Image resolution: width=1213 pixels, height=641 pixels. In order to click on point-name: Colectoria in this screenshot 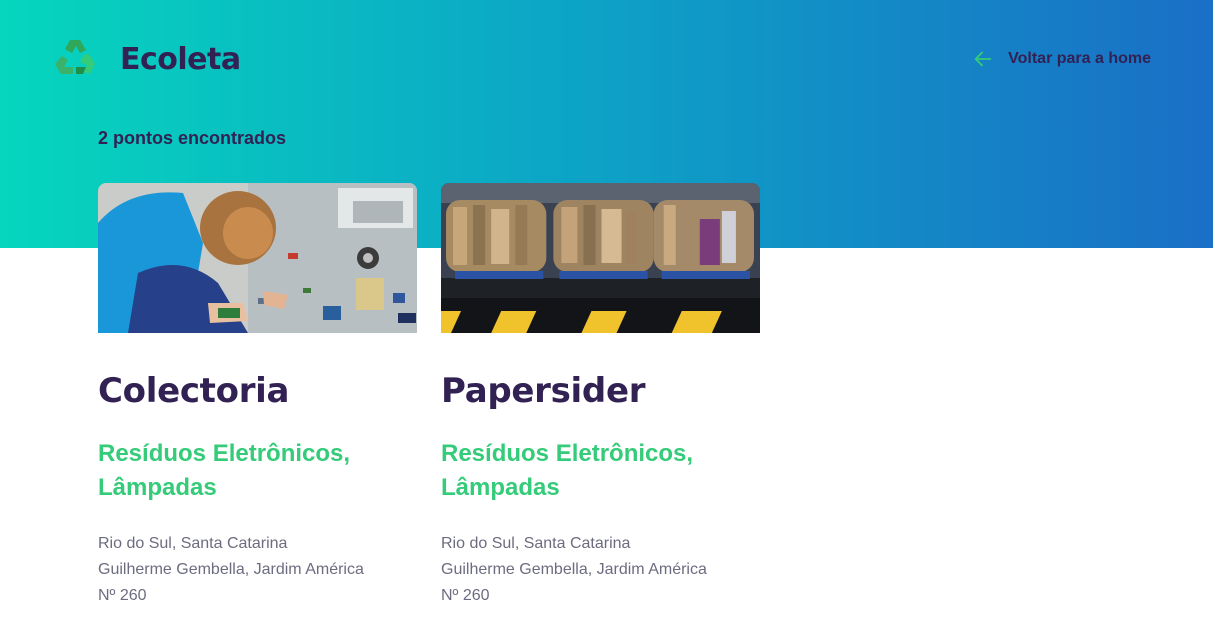, I will do `click(194, 391)`.